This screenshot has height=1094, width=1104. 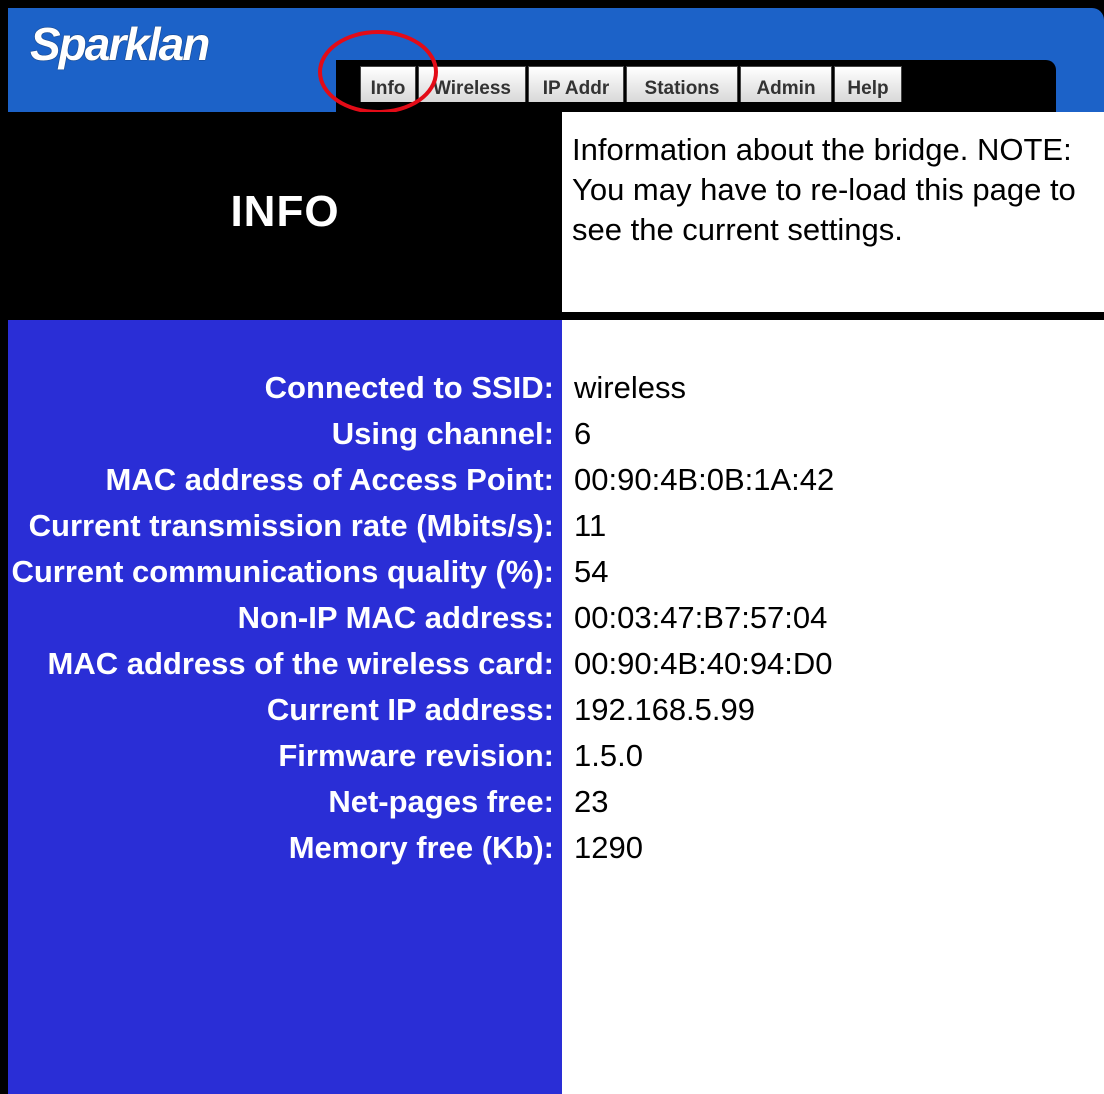 What do you see at coordinates (868, 84) in the screenshot?
I see `tab-help: Help` at bounding box center [868, 84].